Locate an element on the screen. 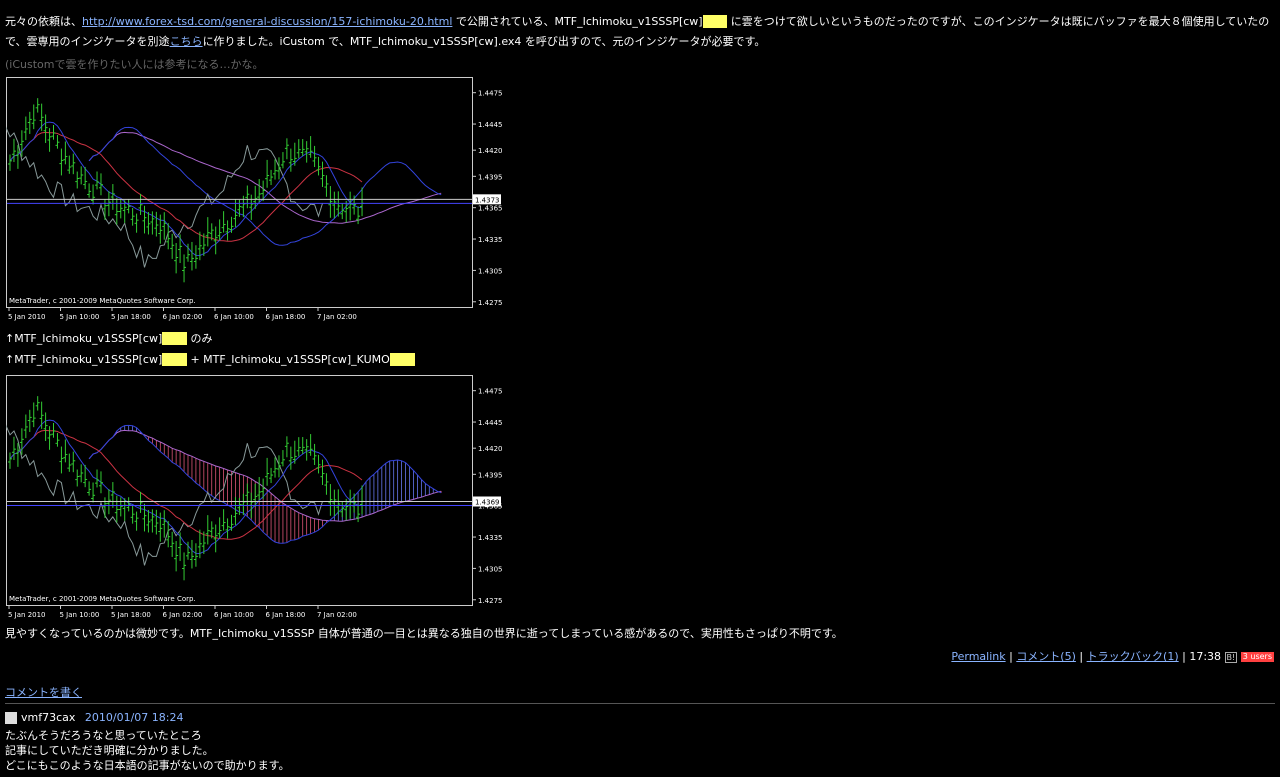 The width and height of the screenshot is (1280, 777). post-time: 17:38 is located at coordinates (1205, 656).